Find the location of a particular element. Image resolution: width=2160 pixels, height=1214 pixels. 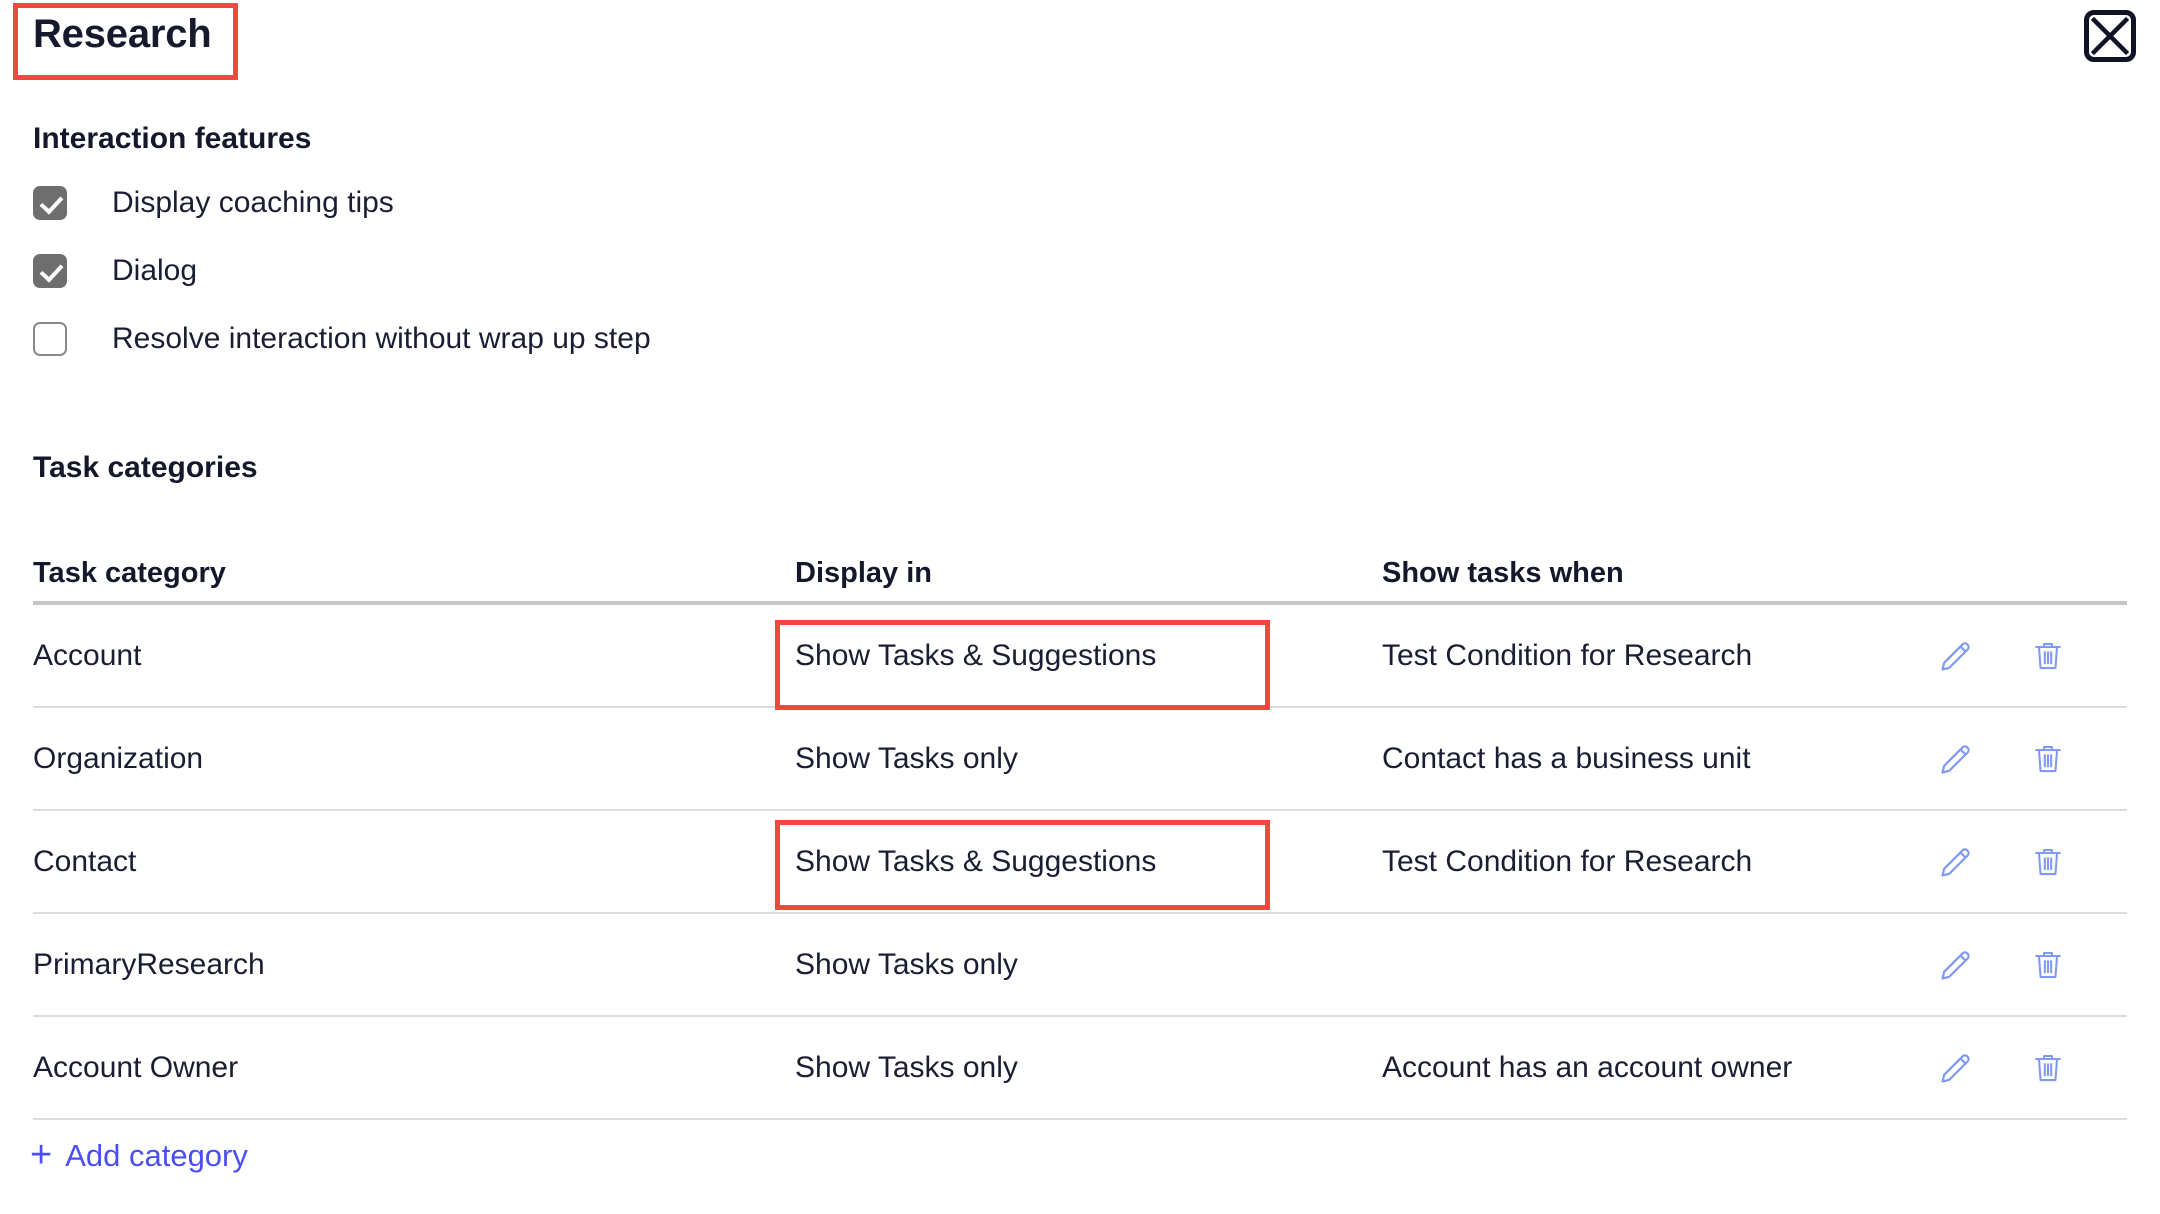

checkbox-label: Dialog is located at coordinates (155, 270).